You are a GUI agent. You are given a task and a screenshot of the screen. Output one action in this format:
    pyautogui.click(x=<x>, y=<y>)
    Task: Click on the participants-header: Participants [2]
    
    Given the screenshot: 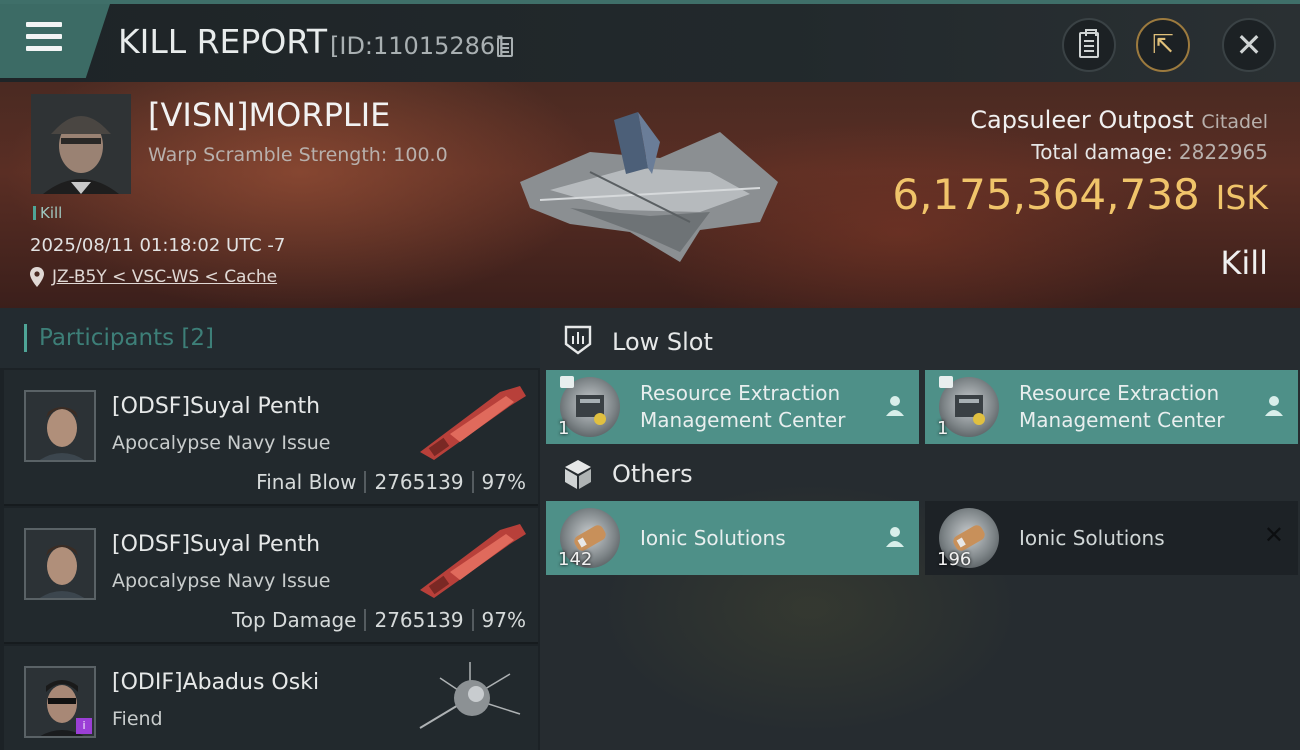 What is the action you would take?
    pyautogui.click(x=270, y=338)
    